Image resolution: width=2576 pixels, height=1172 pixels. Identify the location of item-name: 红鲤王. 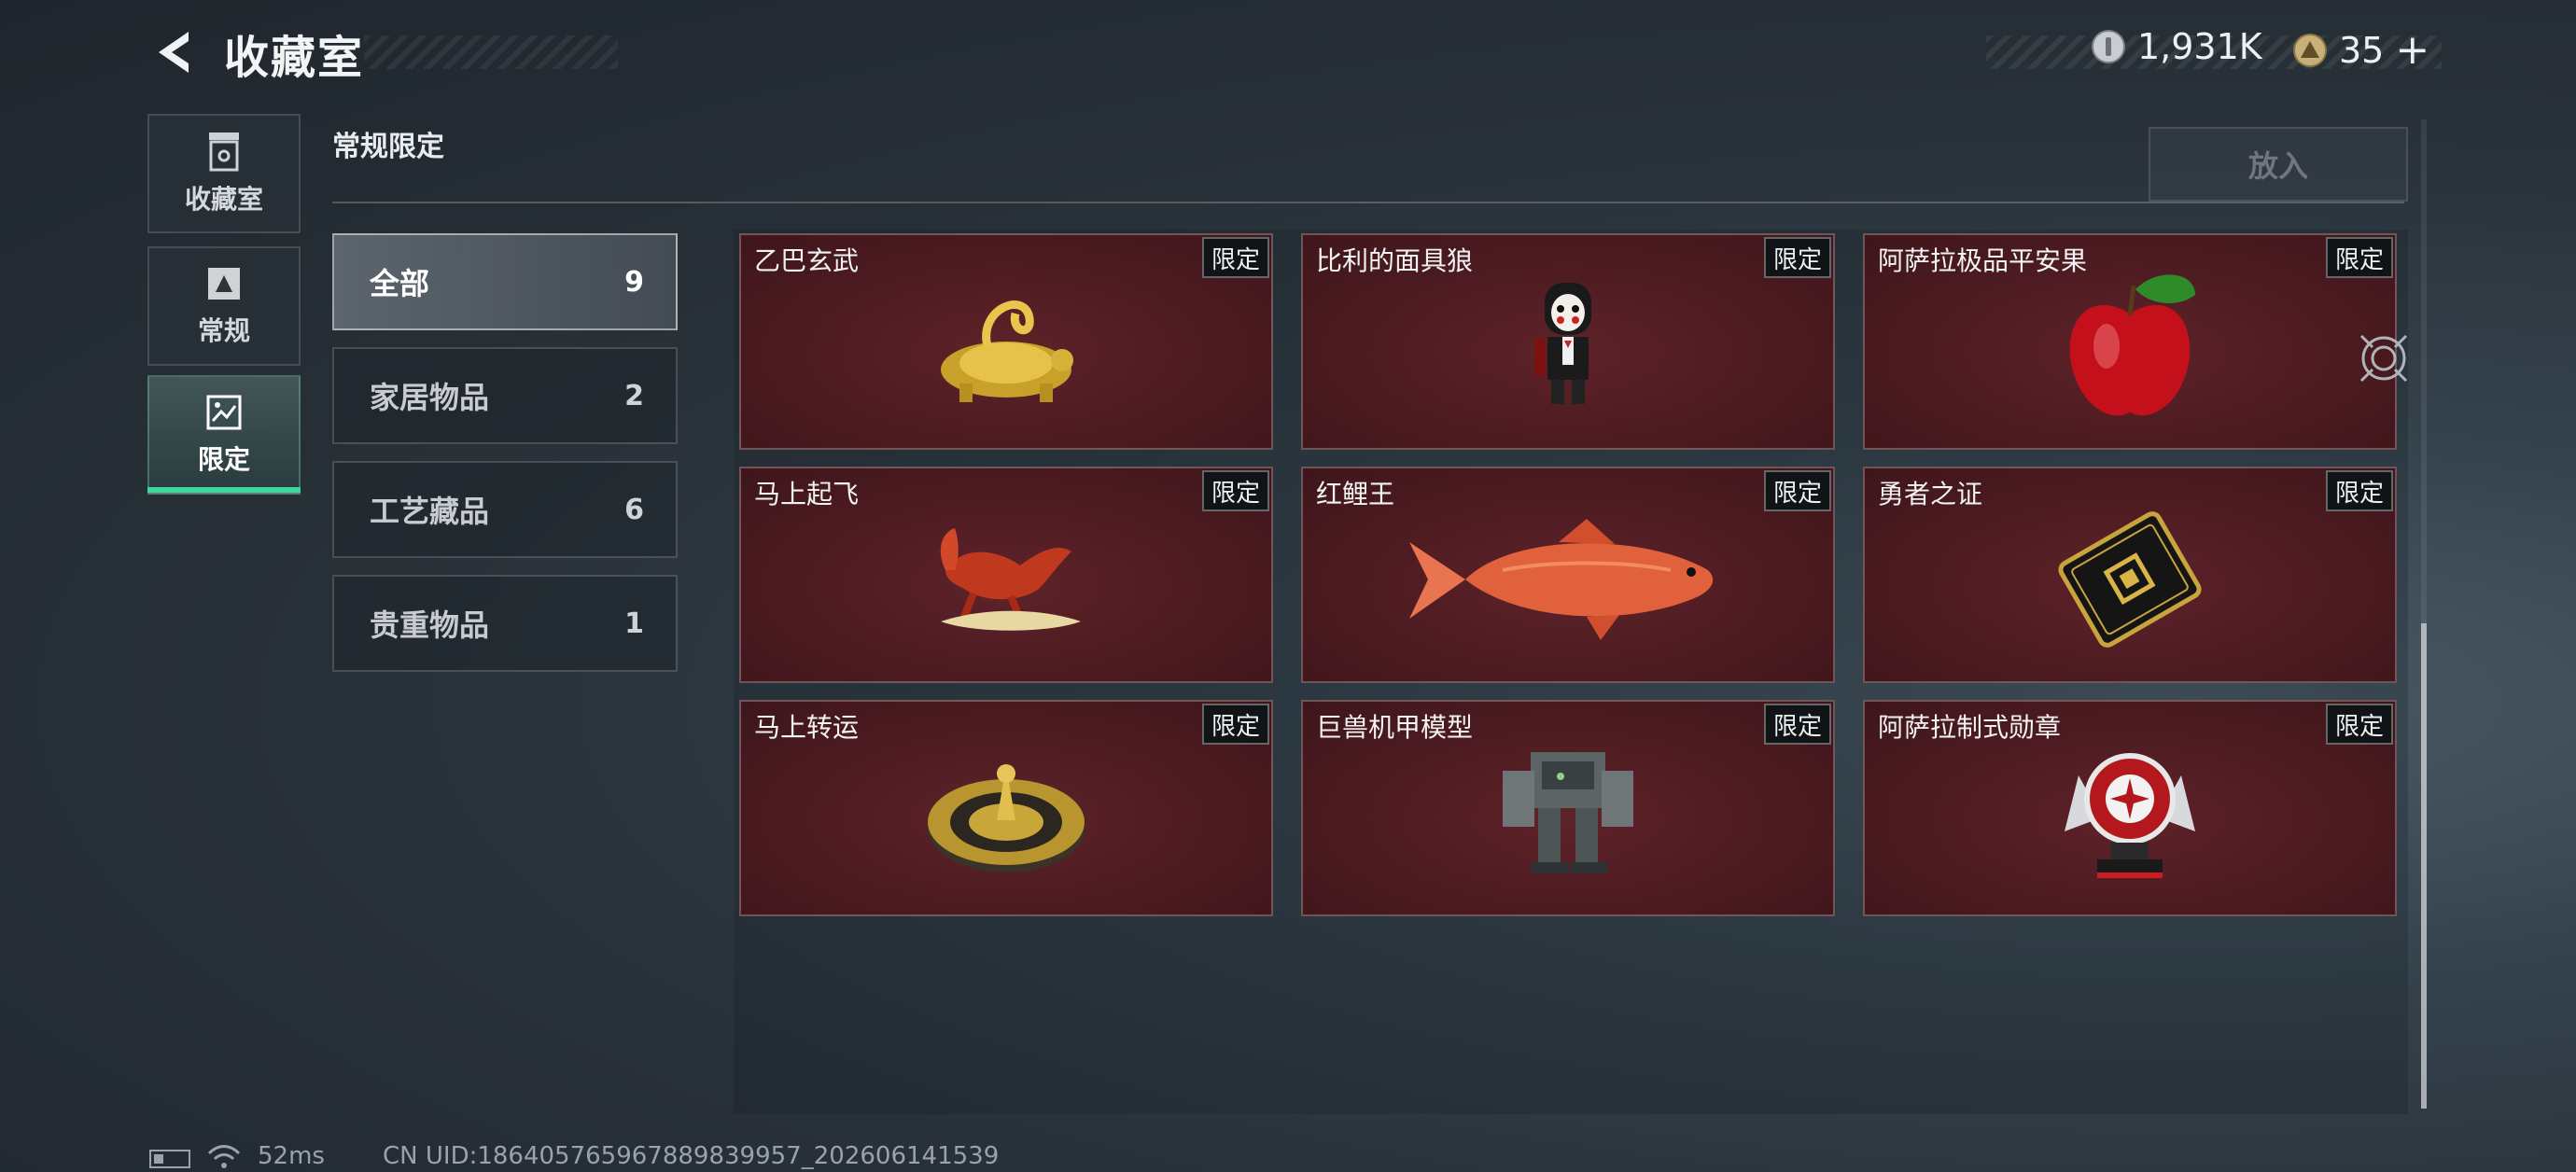
(1355, 494).